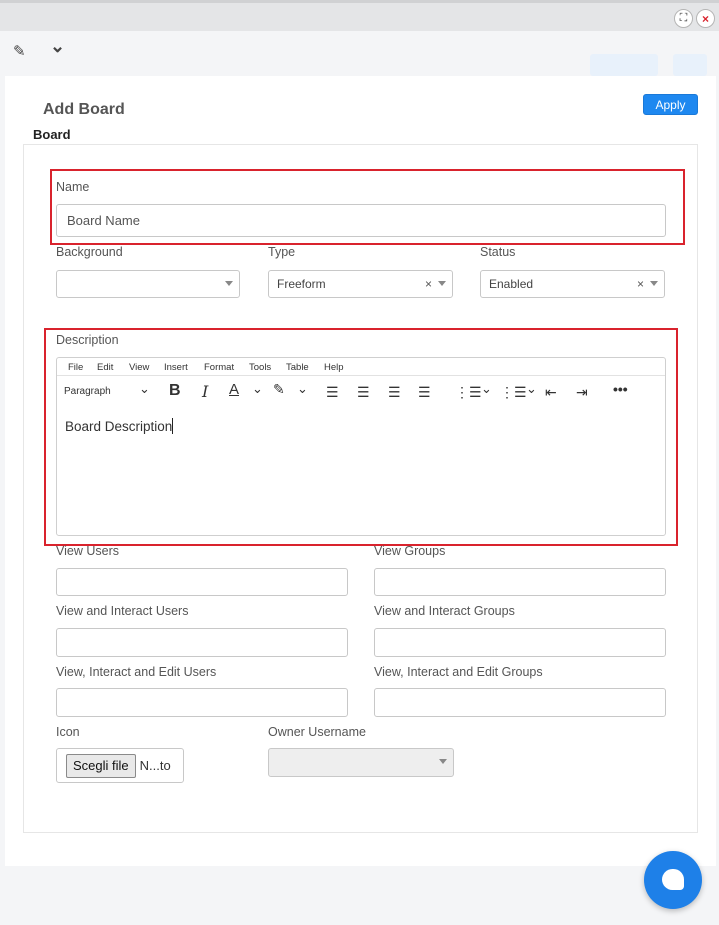  What do you see at coordinates (155, 765) in the screenshot?
I see `file-name: N...to` at bounding box center [155, 765].